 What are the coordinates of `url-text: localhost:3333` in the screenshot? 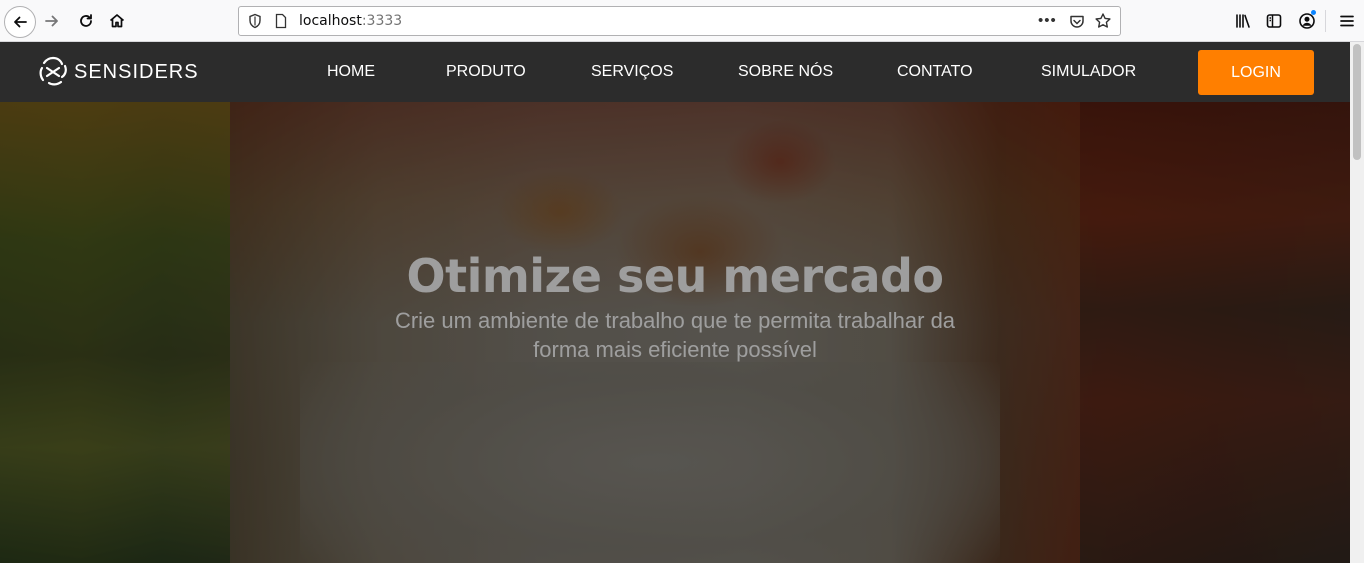 It's located at (350, 21).